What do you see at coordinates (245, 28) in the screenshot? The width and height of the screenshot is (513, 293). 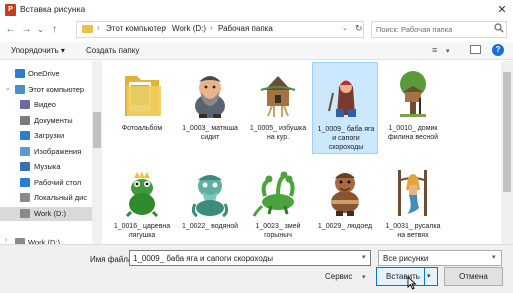 I see `breadcrumb-work-folder: Рабочая папка` at bounding box center [245, 28].